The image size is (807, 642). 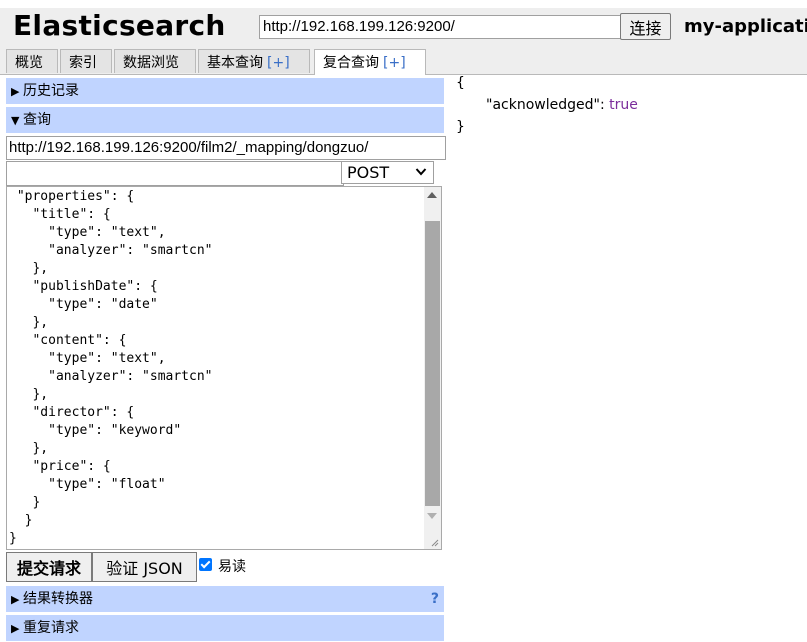 What do you see at coordinates (49, 567) in the screenshot?
I see `submit-request-button: 提交请求` at bounding box center [49, 567].